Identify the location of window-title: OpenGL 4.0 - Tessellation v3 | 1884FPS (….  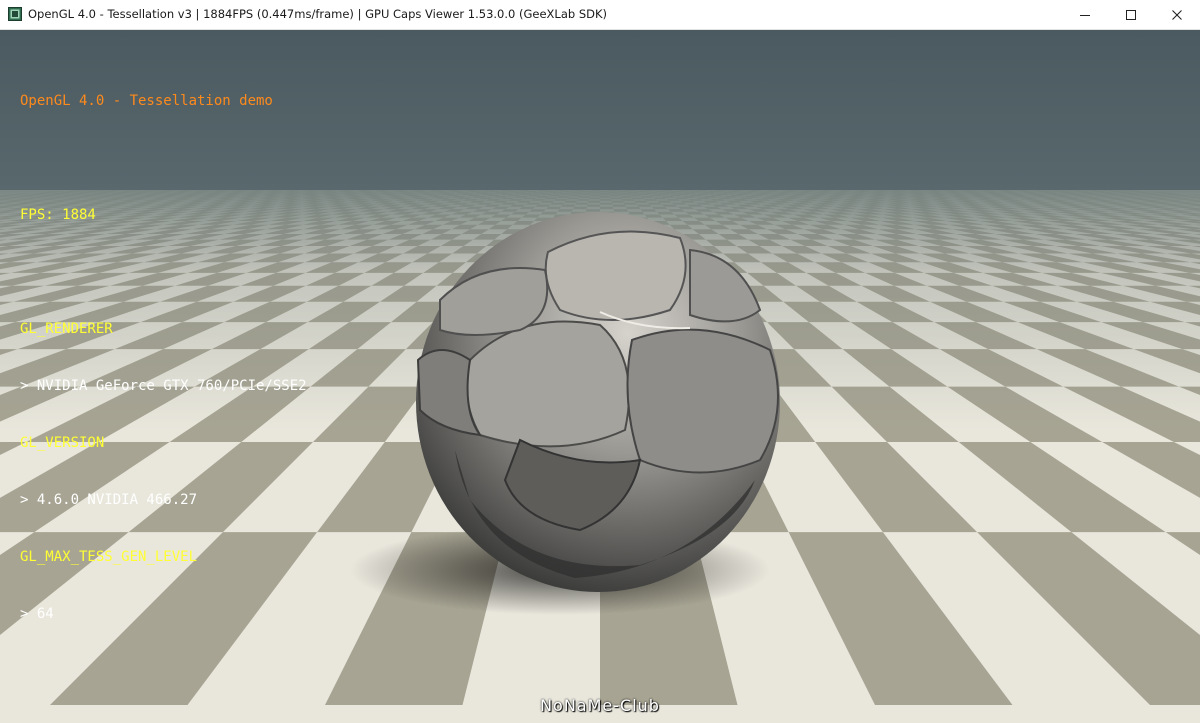
(318, 14).